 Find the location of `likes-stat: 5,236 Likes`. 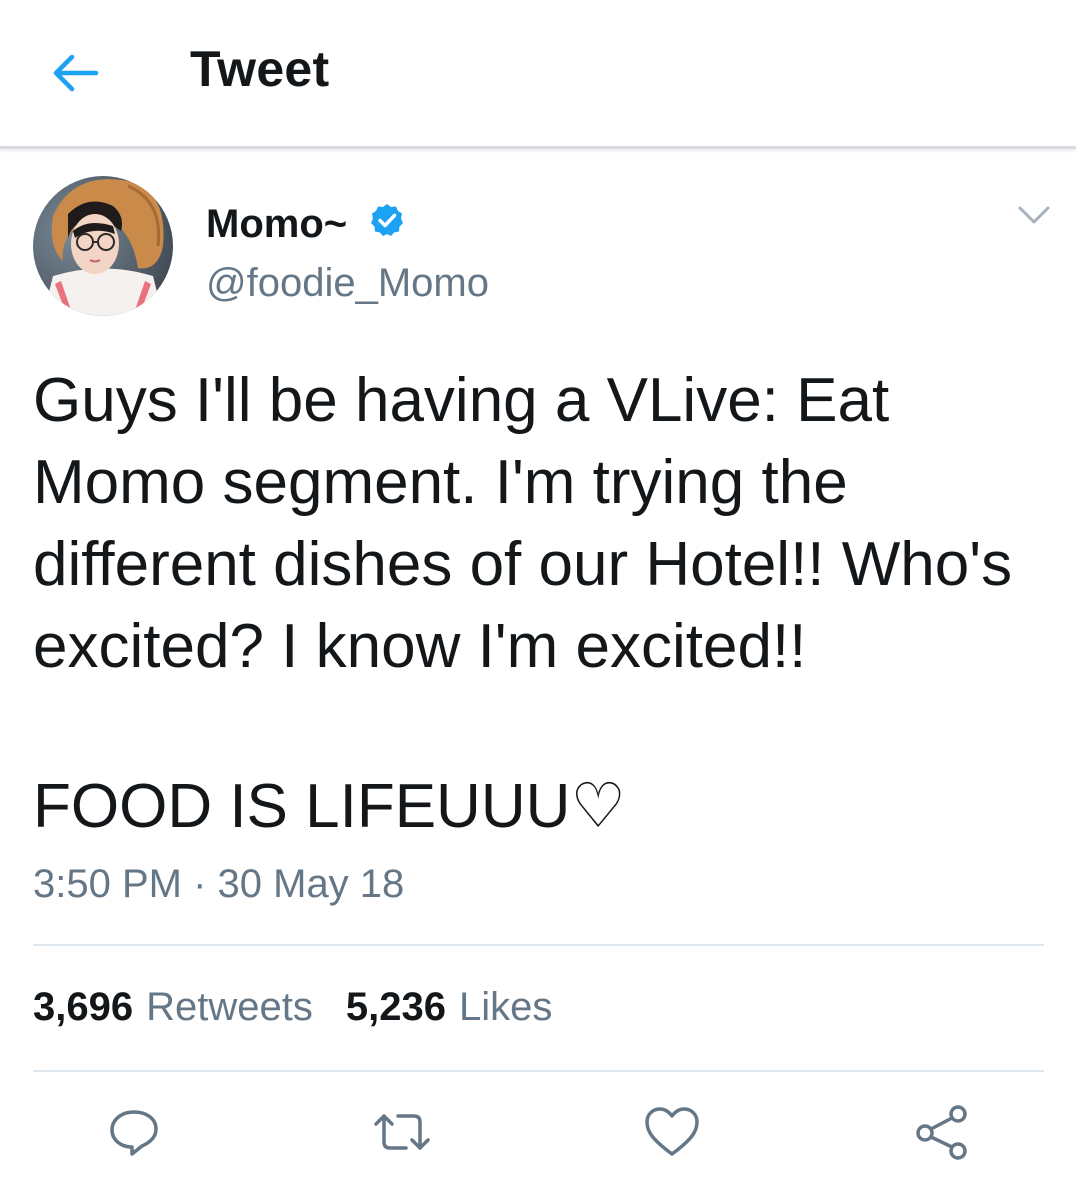

likes-stat: 5,236 Likes is located at coordinates (449, 1007).